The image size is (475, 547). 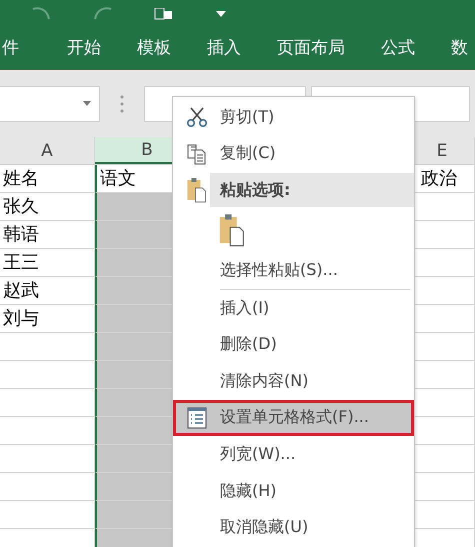 I want to click on ribbon-tab: 数, so click(x=454, y=49).